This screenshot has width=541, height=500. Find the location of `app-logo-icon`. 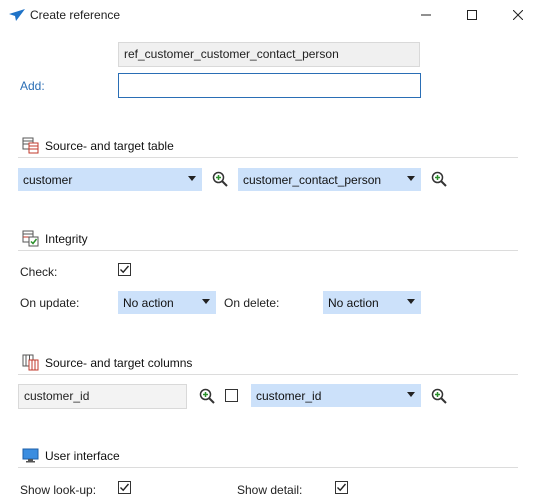

app-logo-icon is located at coordinates (17, 15).